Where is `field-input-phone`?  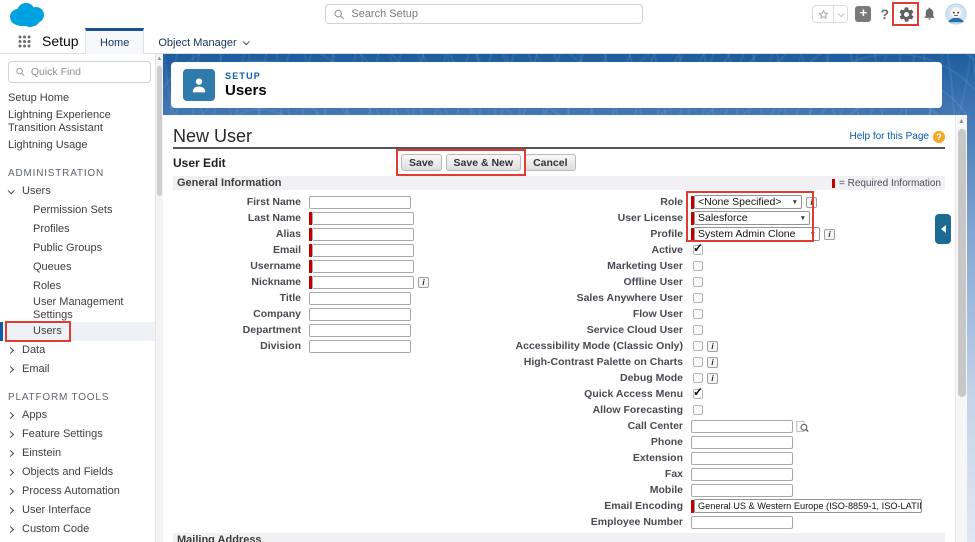
field-input-phone is located at coordinates (742, 442).